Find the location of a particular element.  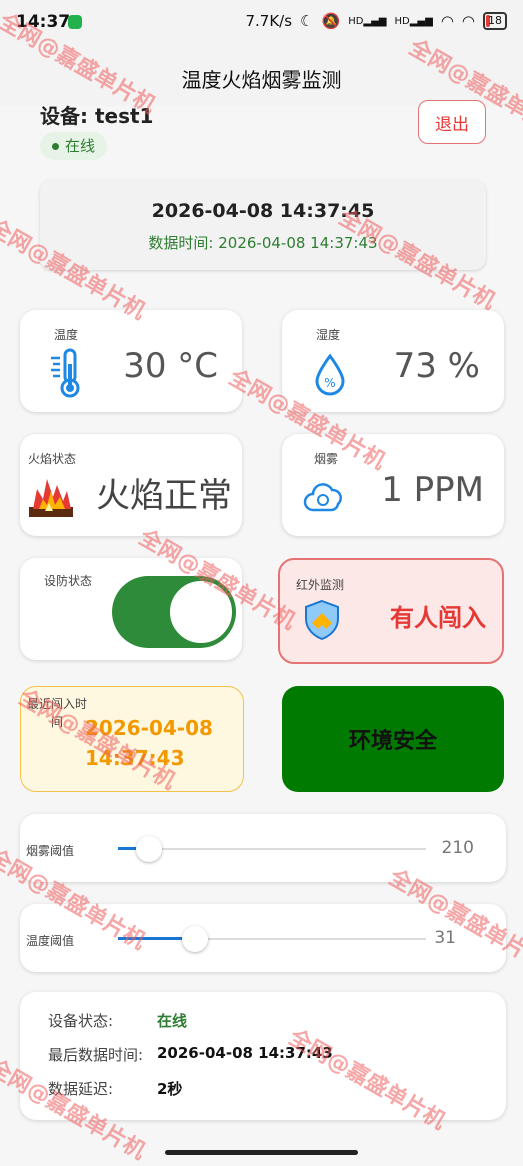

temp-threshold-value: 31 is located at coordinates (445, 938).